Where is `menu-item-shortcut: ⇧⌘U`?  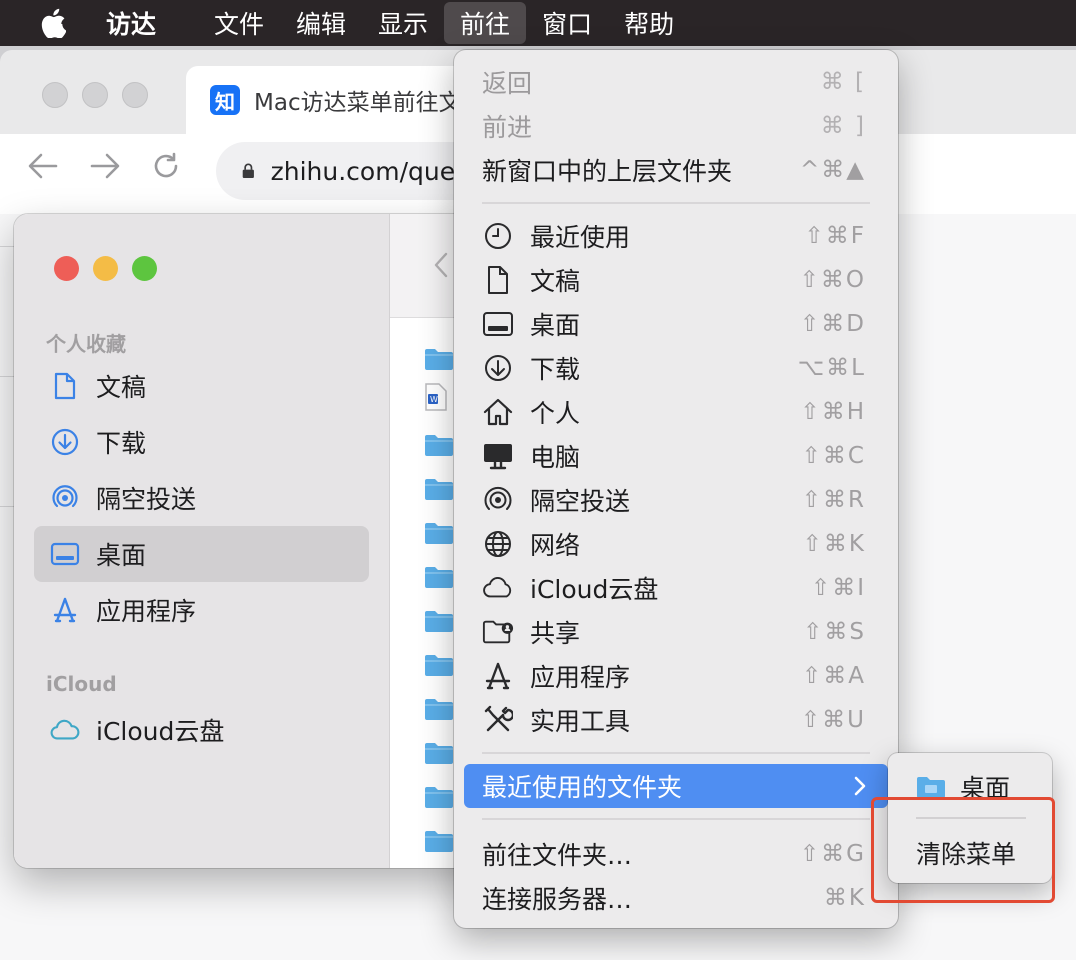 menu-item-shortcut: ⇧⌘U is located at coordinates (833, 720).